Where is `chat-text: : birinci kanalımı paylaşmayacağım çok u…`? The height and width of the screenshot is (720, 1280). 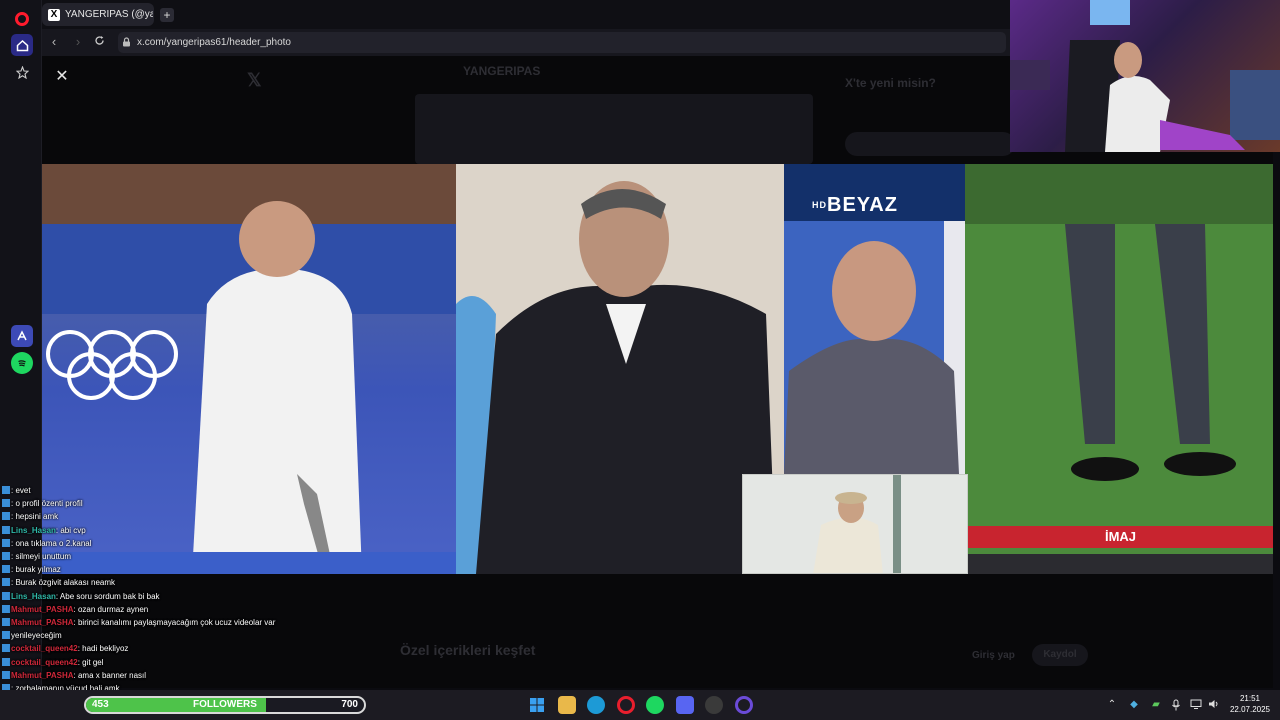
chat-text: : birinci kanalımı paylaşmayacağım çok u… is located at coordinates (174, 622).